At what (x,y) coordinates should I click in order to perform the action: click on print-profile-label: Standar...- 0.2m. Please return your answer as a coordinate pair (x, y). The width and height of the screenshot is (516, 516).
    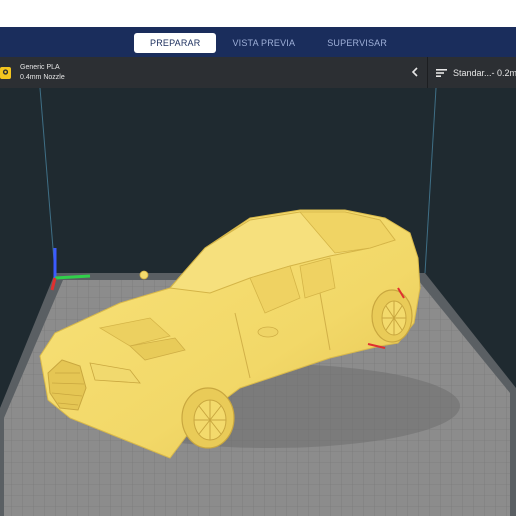
    Looking at the image, I should click on (484, 72).